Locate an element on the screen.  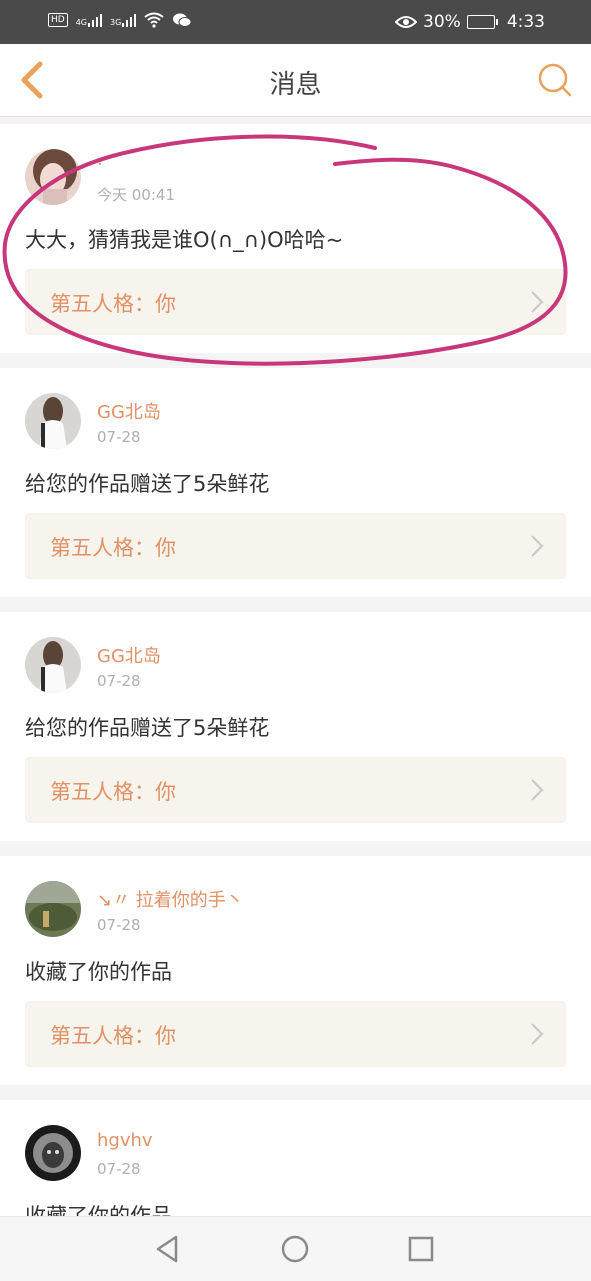
clock: 4:33 is located at coordinates (525, 22).